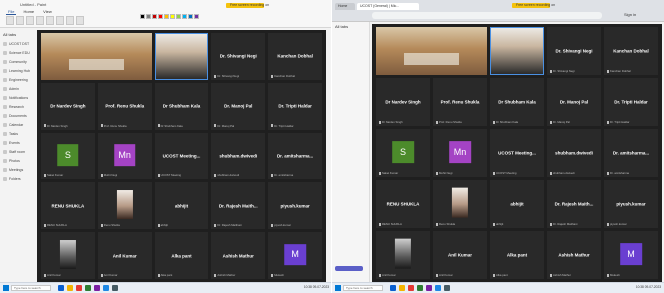 This screenshot has width=664, height=293. Describe the element at coordinates (403, 204) in the screenshot. I see `participant-tile: RENU SHUKLA RENU SHUKLA` at that location.